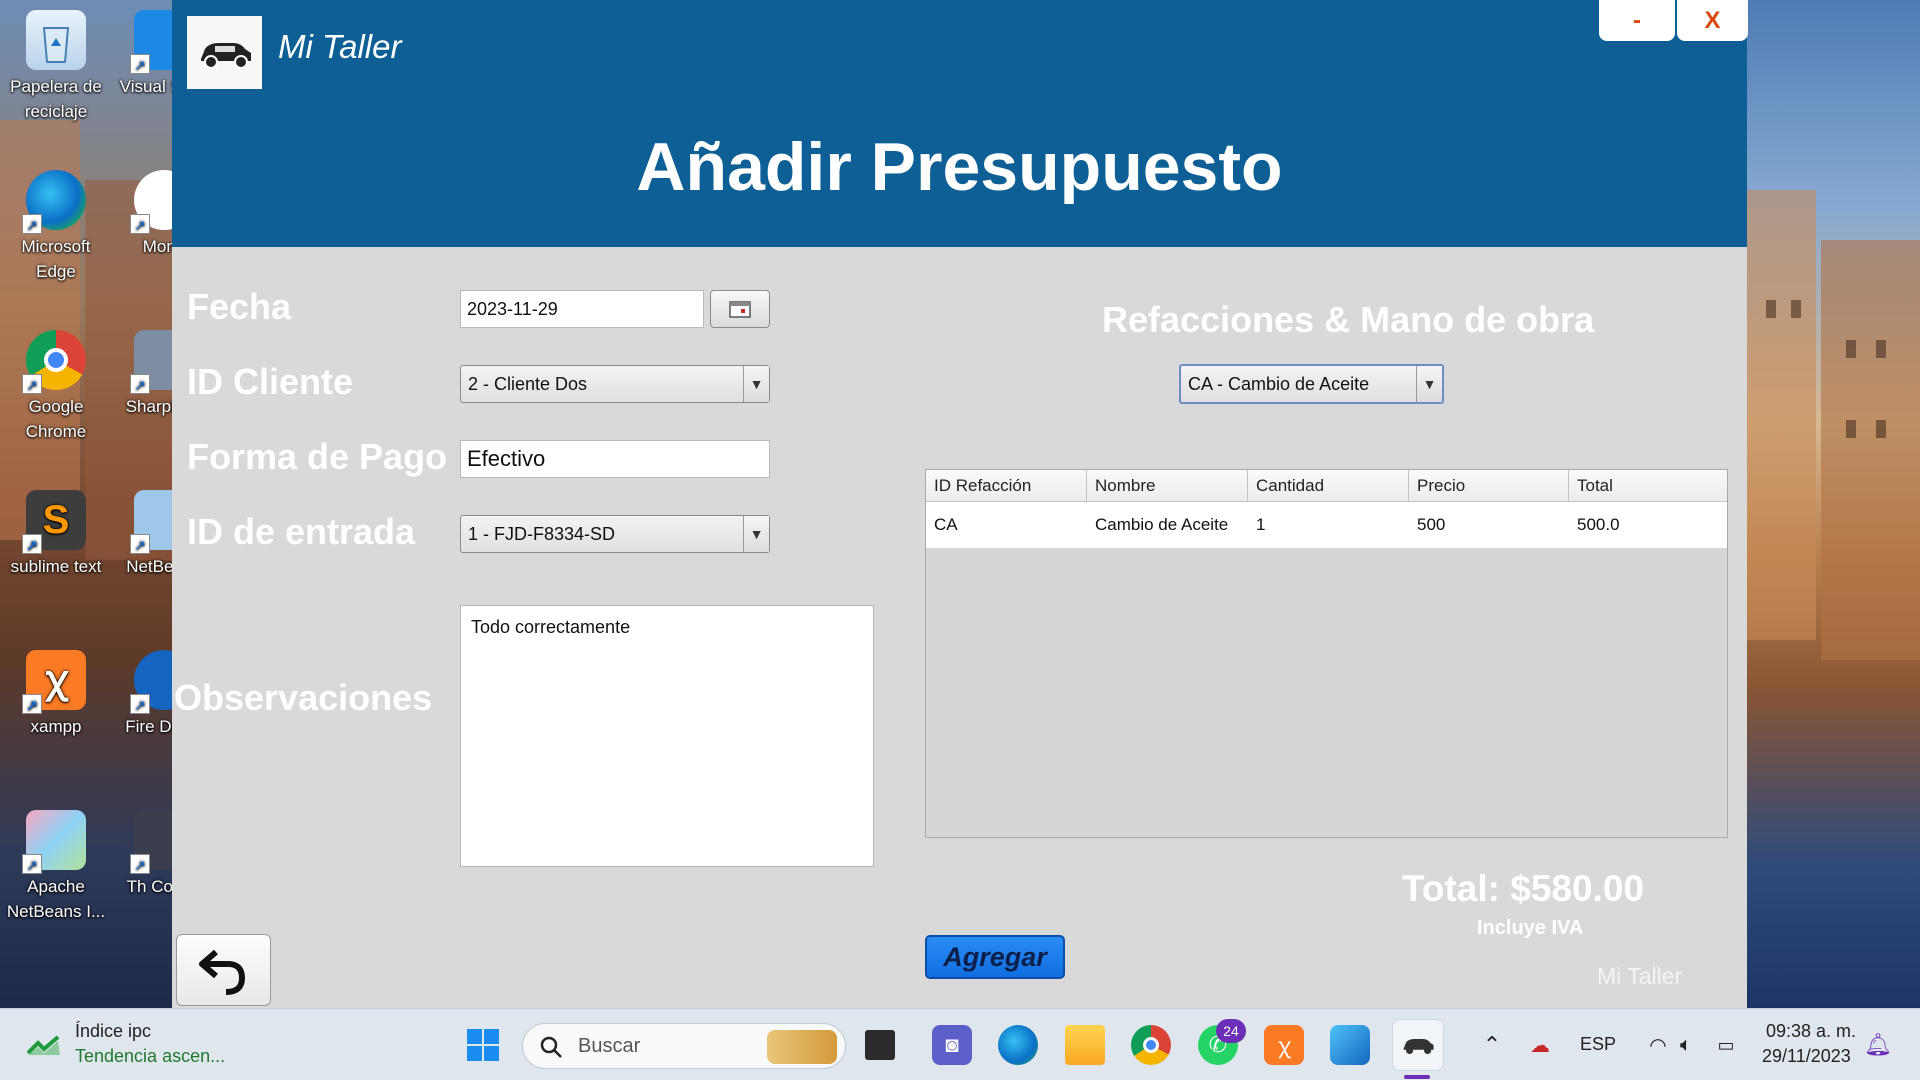  What do you see at coordinates (880, 1045) in the screenshot?
I see `task-view-icon` at bounding box center [880, 1045].